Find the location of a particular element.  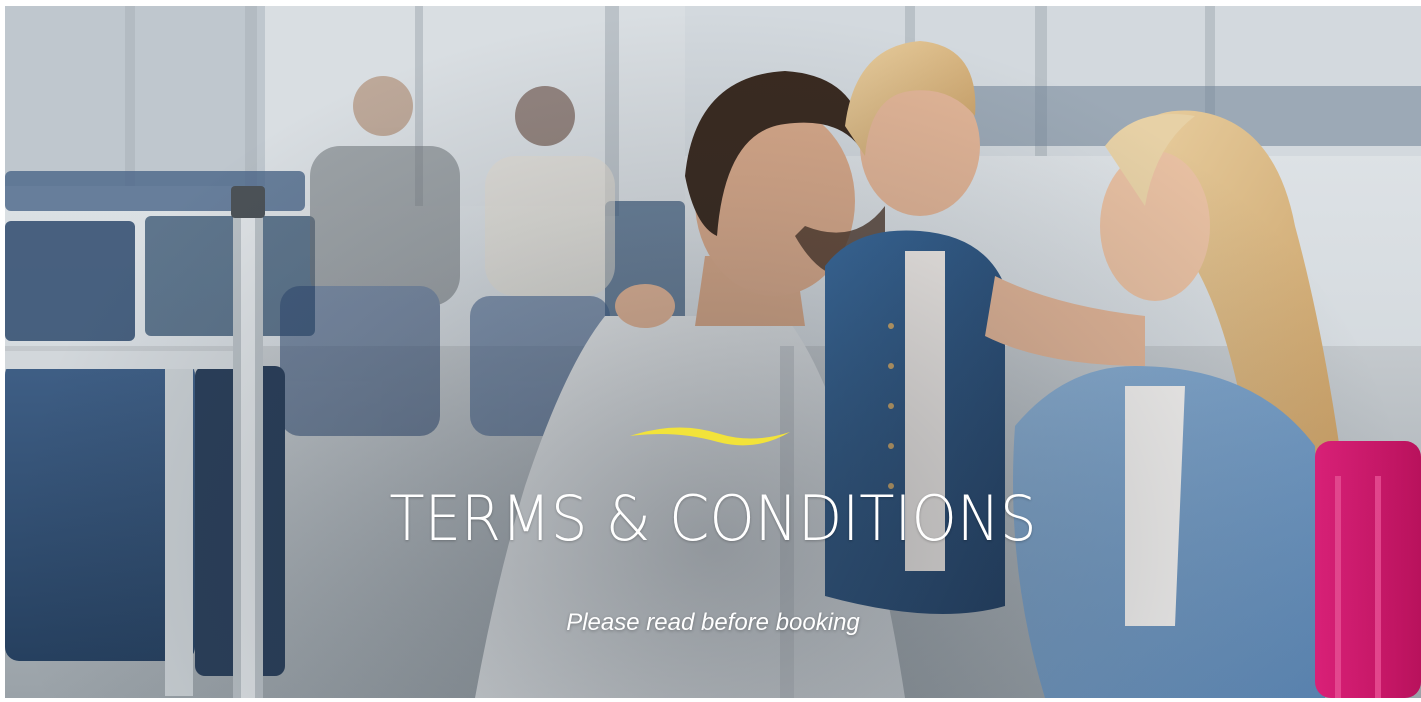

page-subtitle: Please read before booking is located at coordinates (713, 622).